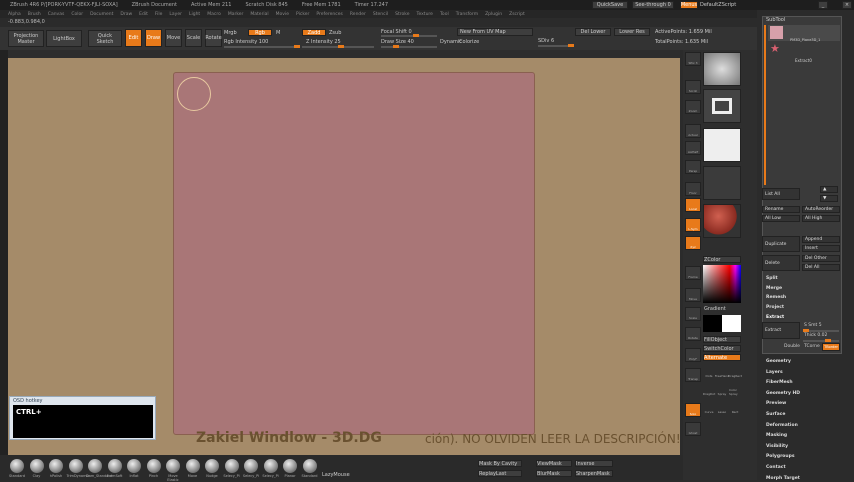 The width and height of the screenshot is (854, 482). I want to click on double-toggle: Double, so click(792, 346).